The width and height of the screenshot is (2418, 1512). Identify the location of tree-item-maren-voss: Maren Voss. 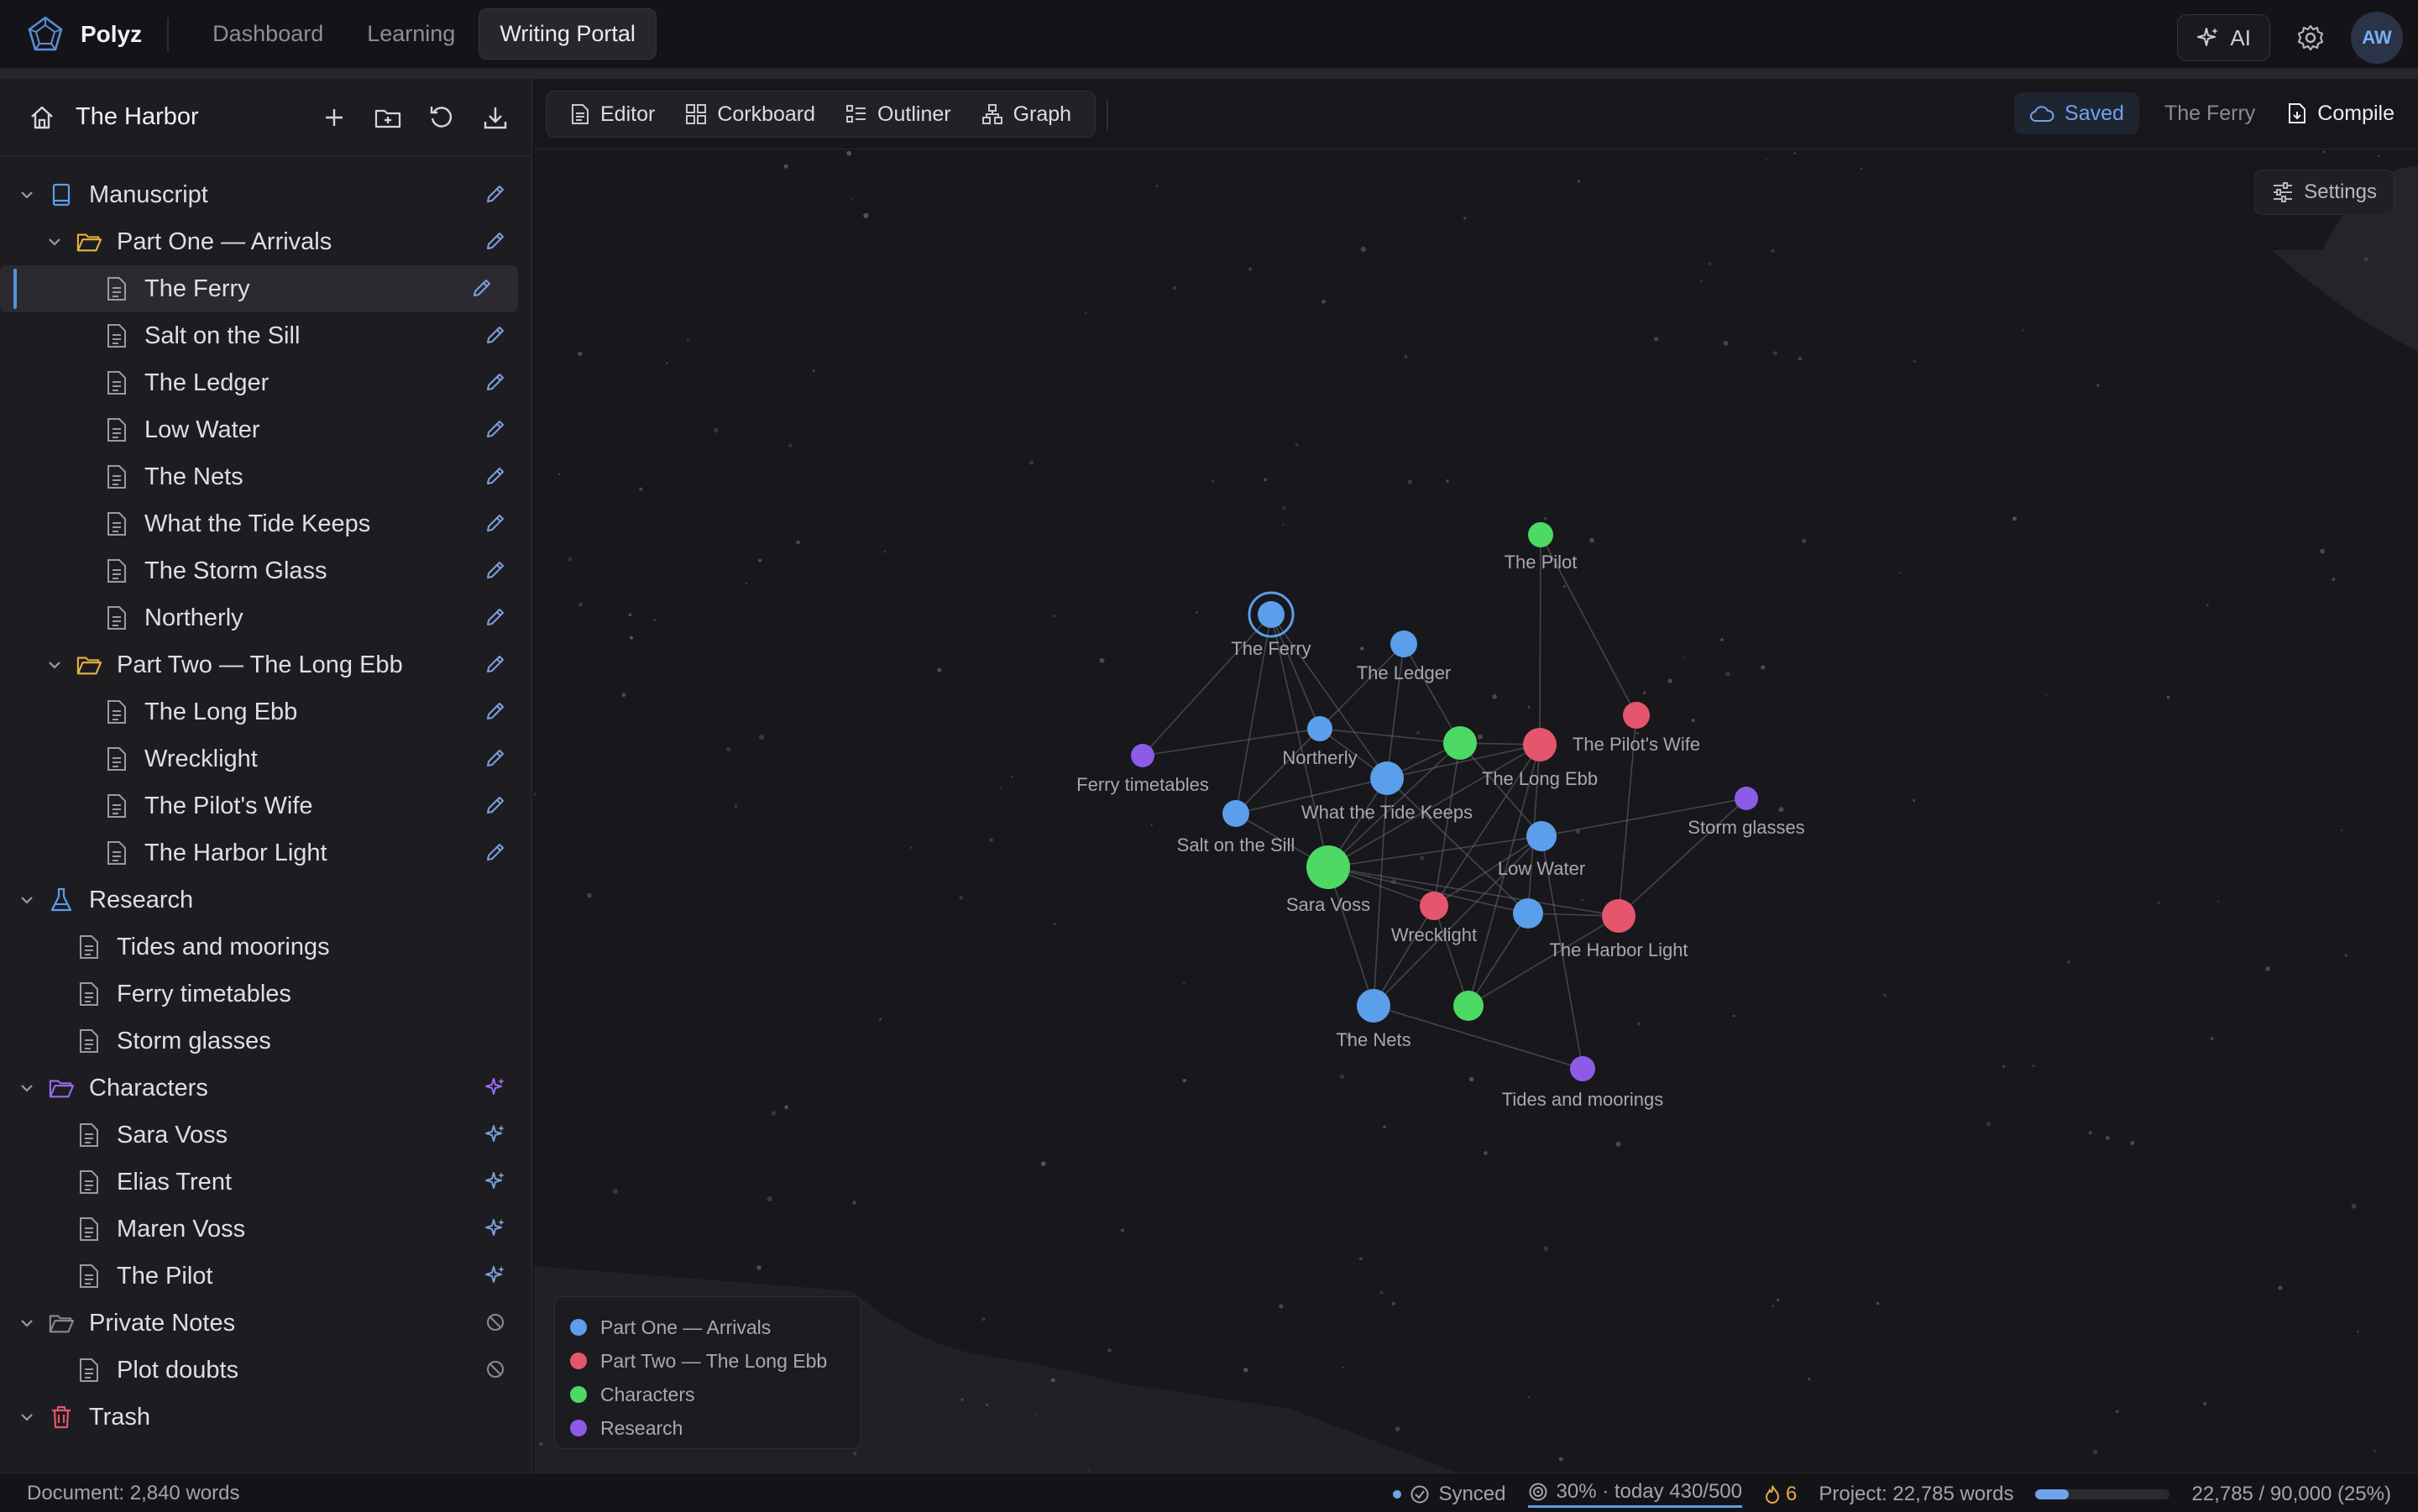
(265, 1229).